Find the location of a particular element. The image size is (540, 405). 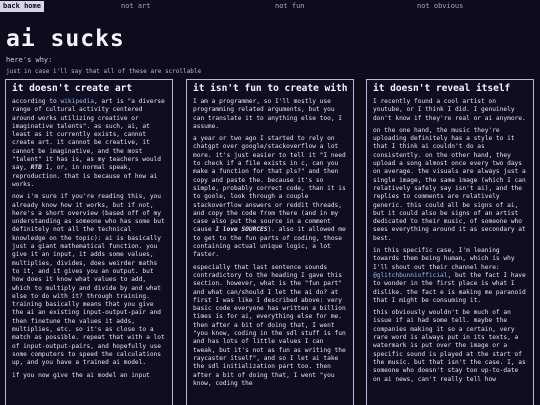

top-nav: back home not art not fun not obvious is located at coordinates (270, 6).